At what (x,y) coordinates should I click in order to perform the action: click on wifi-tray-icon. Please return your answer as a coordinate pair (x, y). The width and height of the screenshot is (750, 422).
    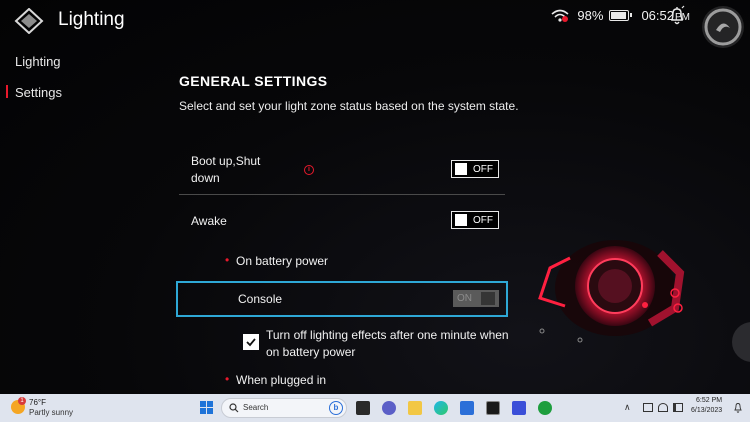
    Looking at the image, I should click on (663, 407).